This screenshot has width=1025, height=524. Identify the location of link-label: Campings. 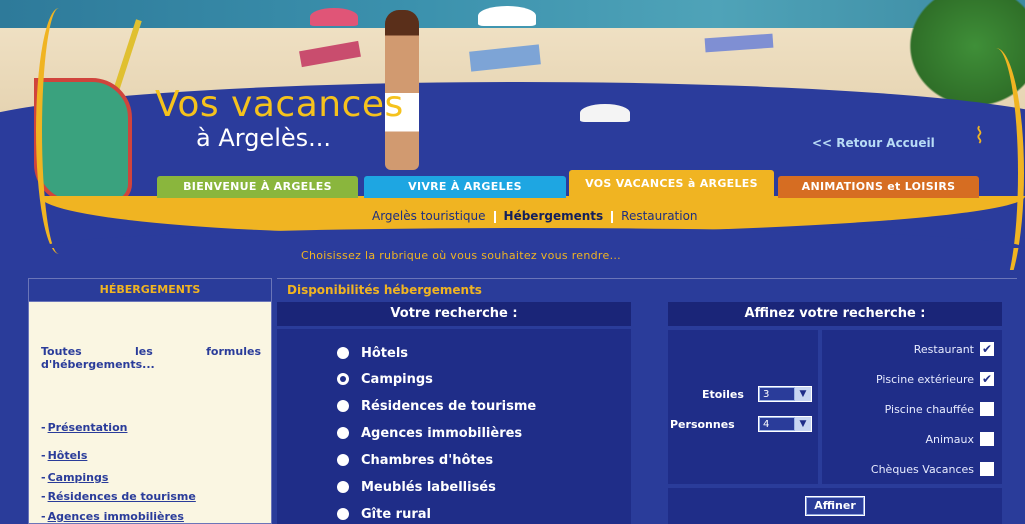
(78, 477).